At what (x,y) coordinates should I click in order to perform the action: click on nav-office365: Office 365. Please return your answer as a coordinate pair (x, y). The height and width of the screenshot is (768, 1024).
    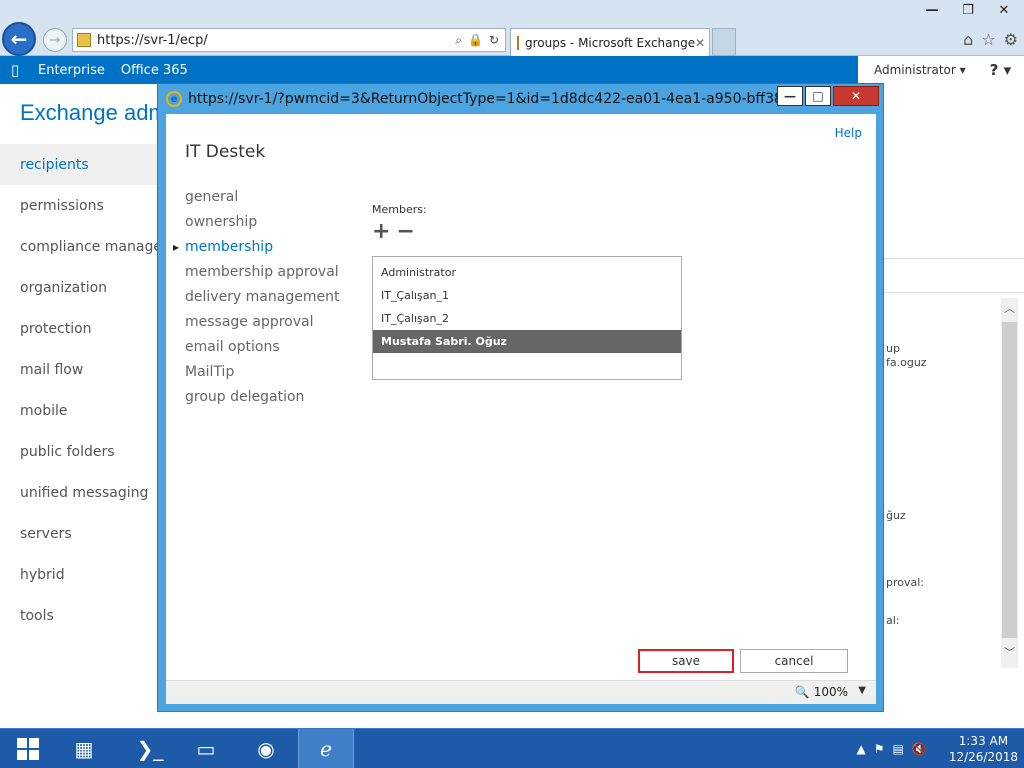
    Looking at the image, I should click on (154, 70).